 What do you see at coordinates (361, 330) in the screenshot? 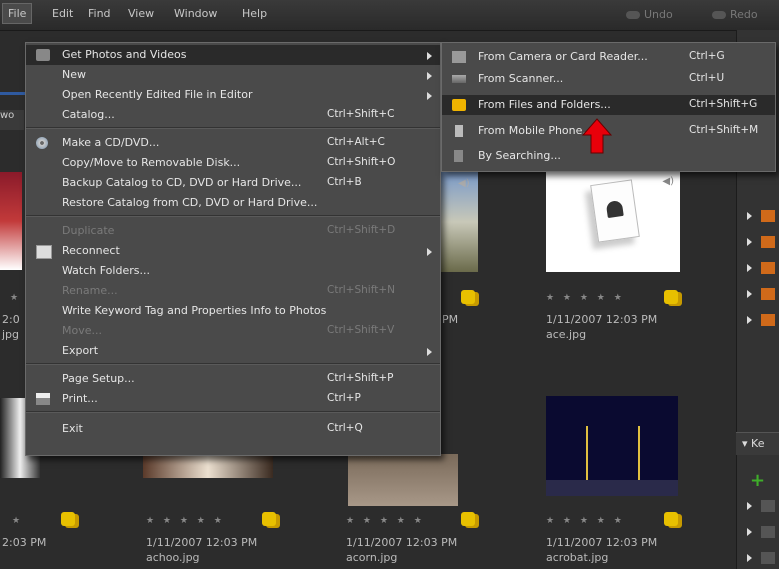
I see `menu-item-shortcut: Ctrl+Shift+V` at bounding box center [361, 330].